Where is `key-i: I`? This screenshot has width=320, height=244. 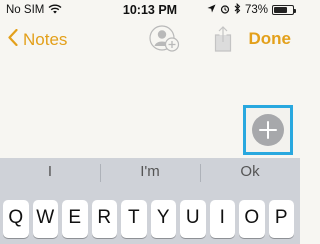
key-i: I is located at coordinates (222, 219).